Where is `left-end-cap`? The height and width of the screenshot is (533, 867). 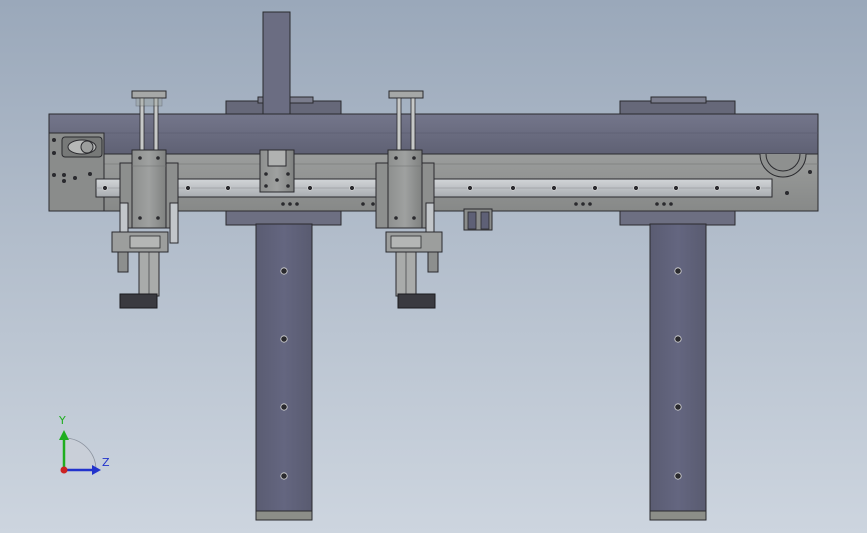 left-end-cap is located at coordinates (76, 172).